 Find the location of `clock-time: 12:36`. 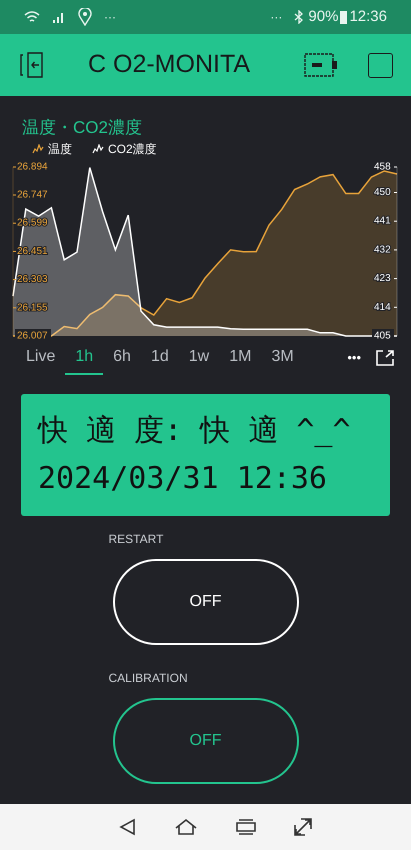

clock-time: 12:36 is located at coordinates (368, 16).